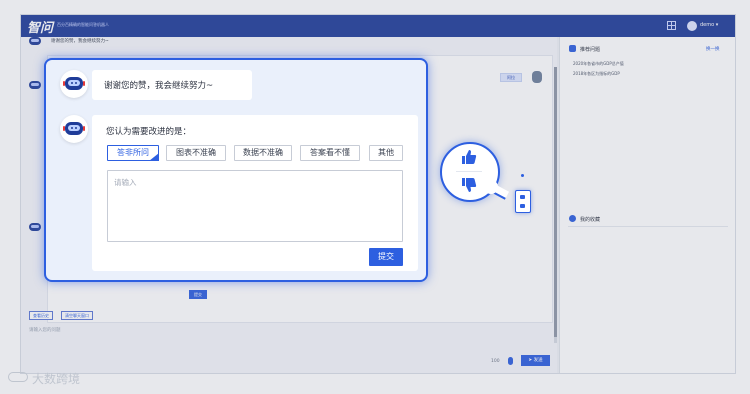 The width and height of the screenshot is (750, 394). Describe the element at coordinates (386, 257) in the screenshot. I see `submit-button: 提交` at that location.